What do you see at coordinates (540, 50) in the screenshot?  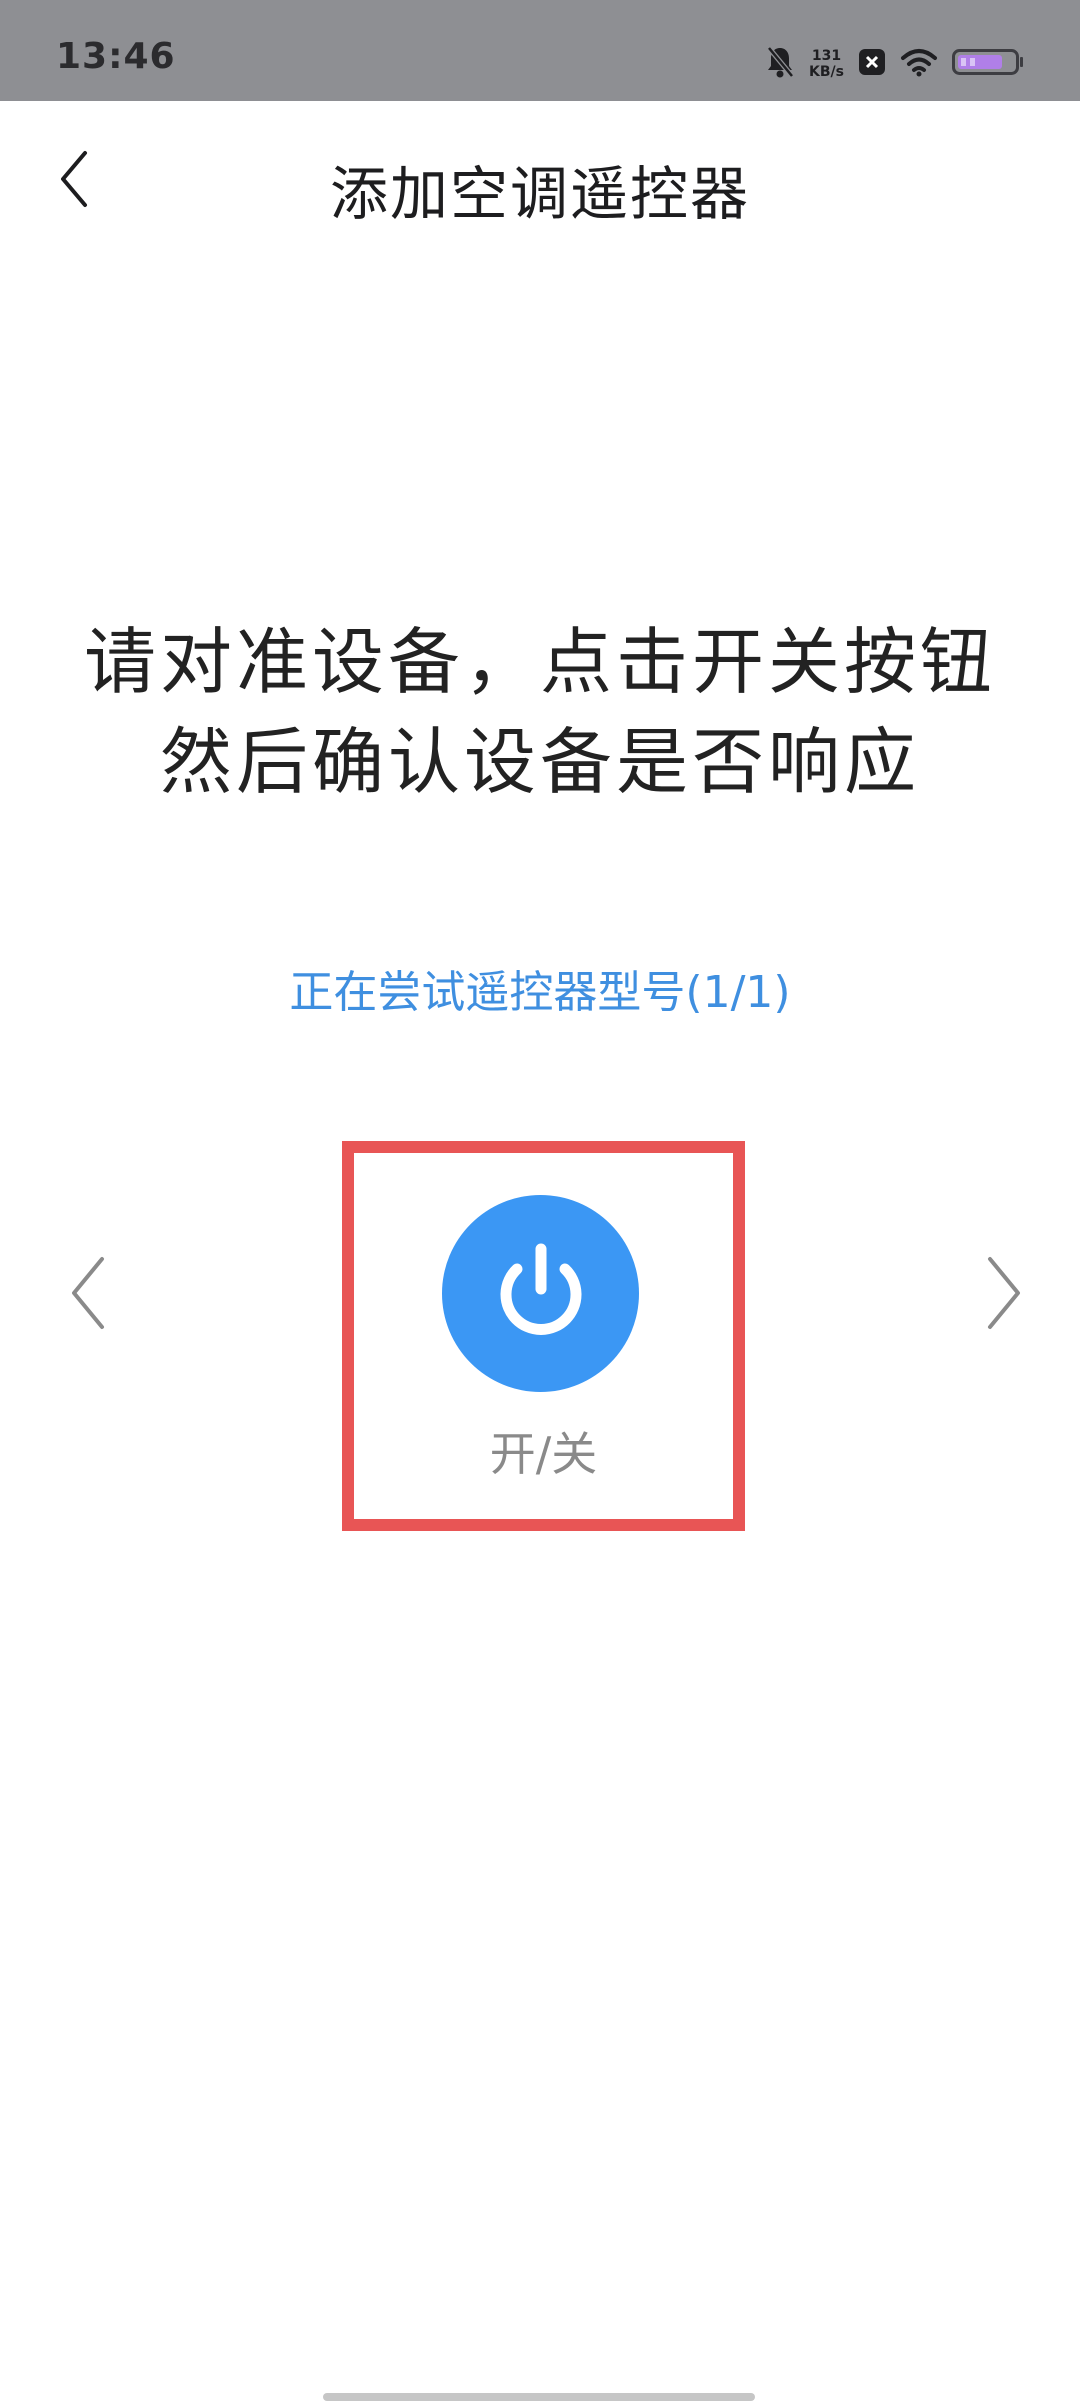 I see `status-bar: 13:46 131 KB/s` at bounding box center [540, 50].